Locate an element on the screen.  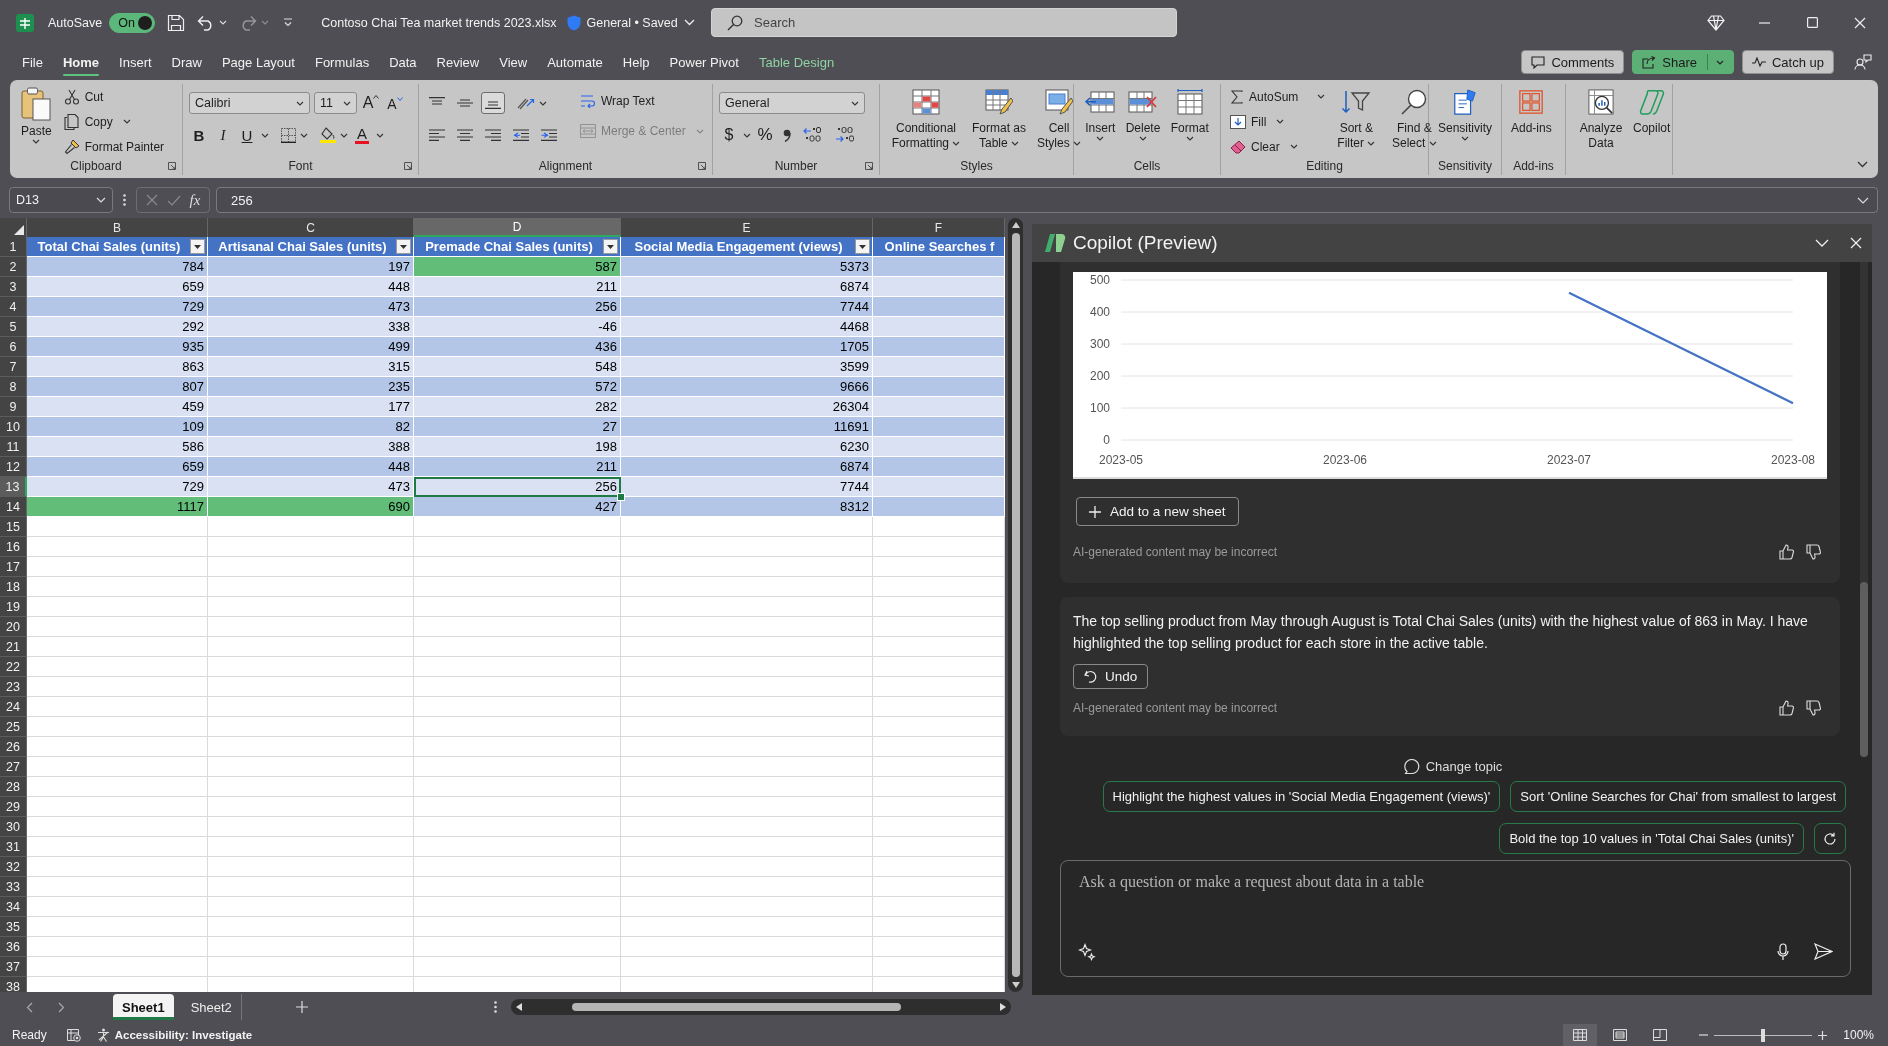
change-topic-button: Change topic is located at coordinates (1453, 766).